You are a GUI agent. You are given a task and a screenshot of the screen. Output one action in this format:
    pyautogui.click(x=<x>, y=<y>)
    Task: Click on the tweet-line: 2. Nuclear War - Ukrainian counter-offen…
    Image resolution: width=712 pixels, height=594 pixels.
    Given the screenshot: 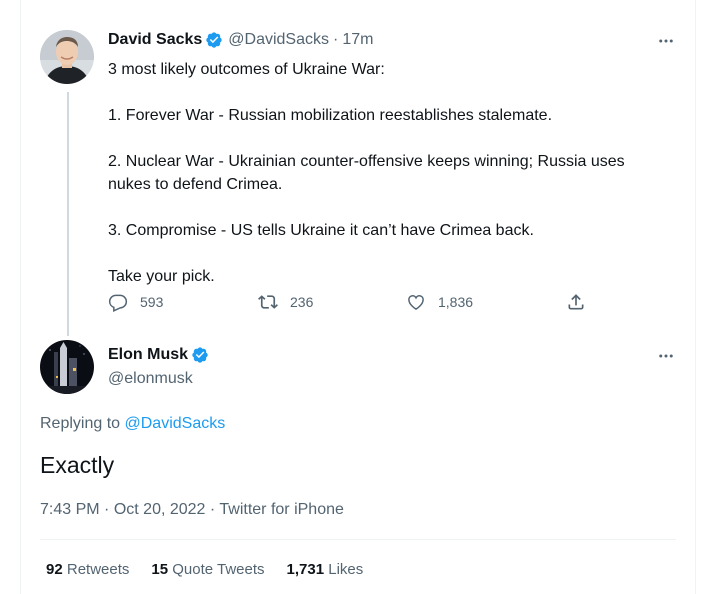 What is the action you would take?
    pyautogui.click(x=366, y=161)
    